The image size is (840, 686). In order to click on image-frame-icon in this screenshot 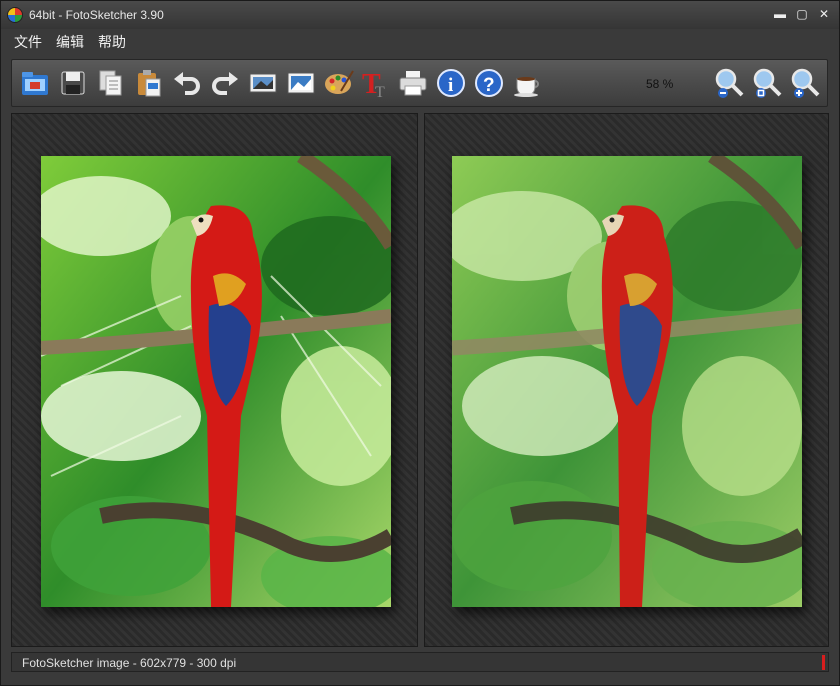, I will do `click(301, 83)`.